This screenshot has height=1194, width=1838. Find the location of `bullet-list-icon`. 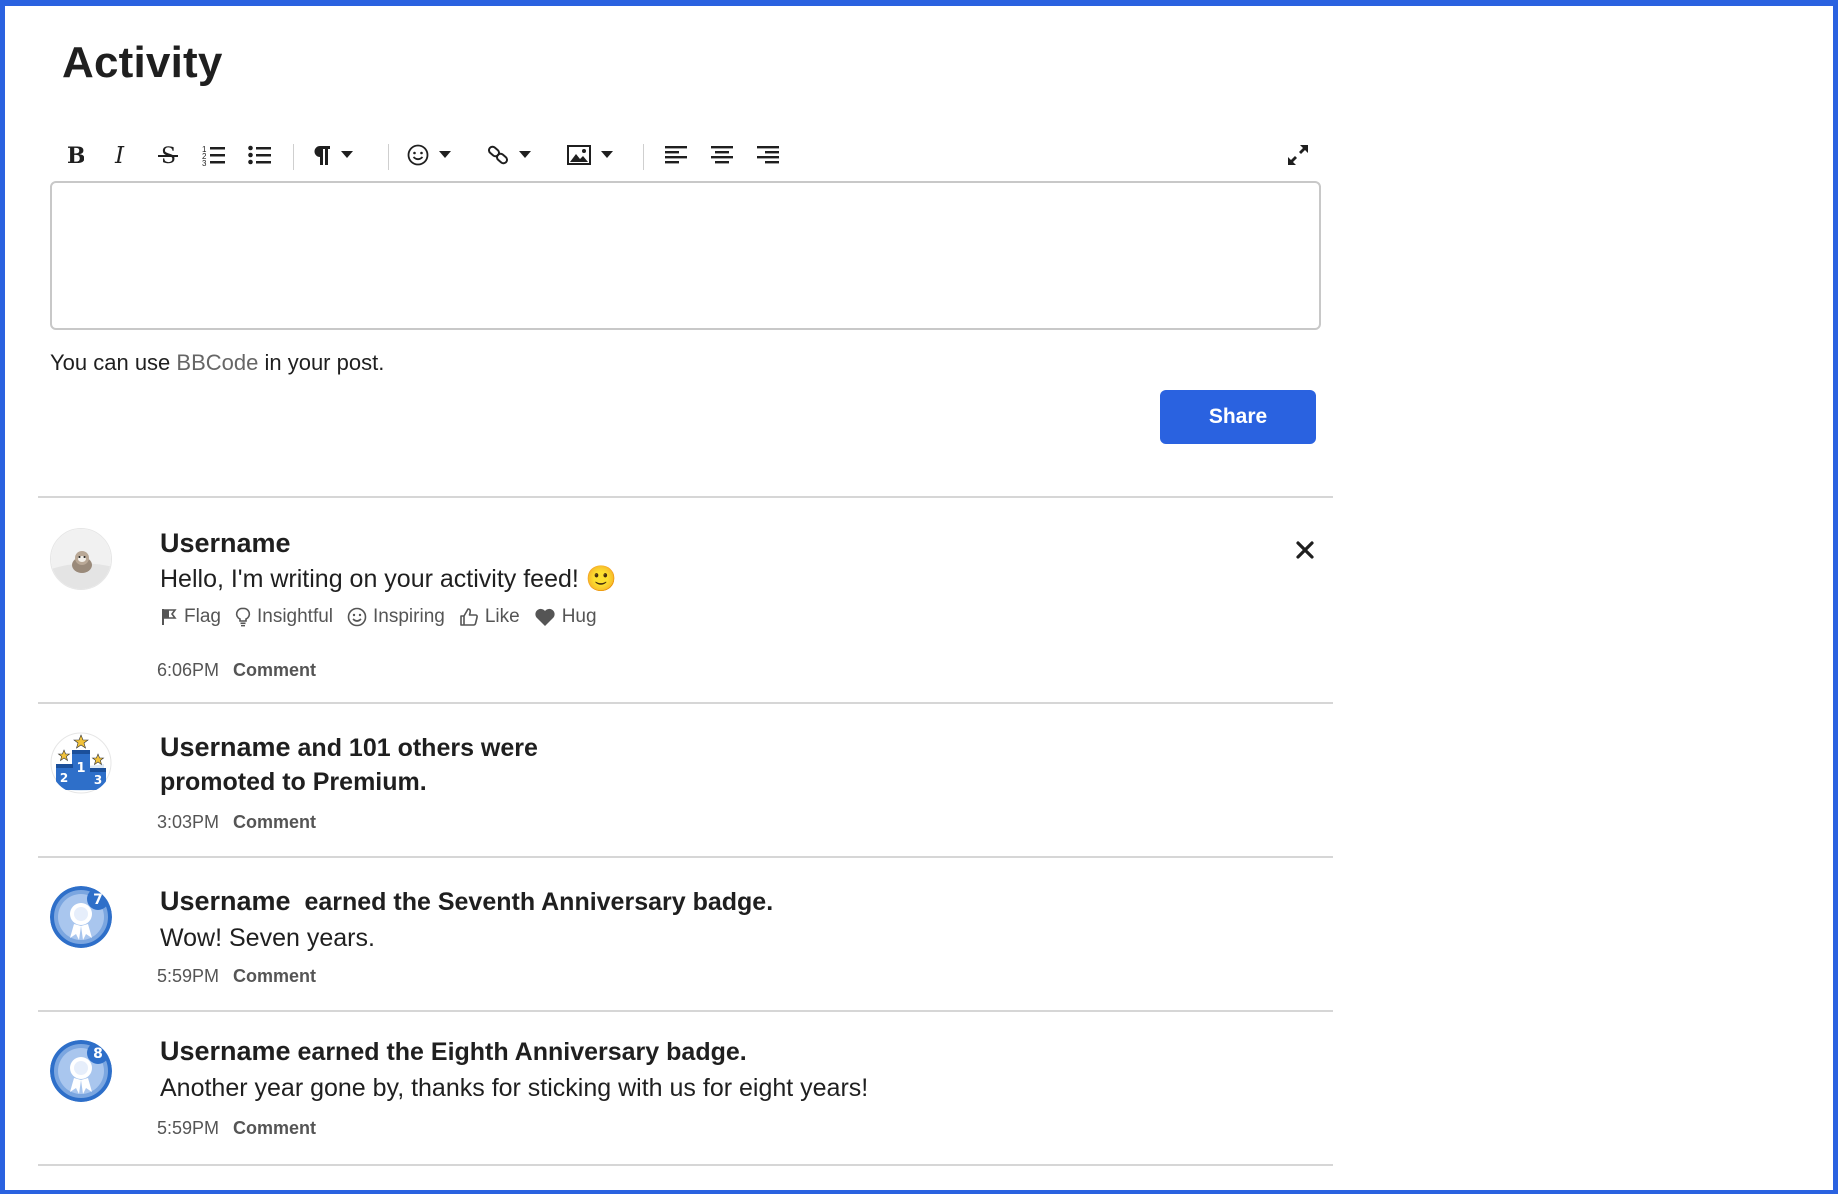

bullet-list-icon is located at coordinates (260, 155).